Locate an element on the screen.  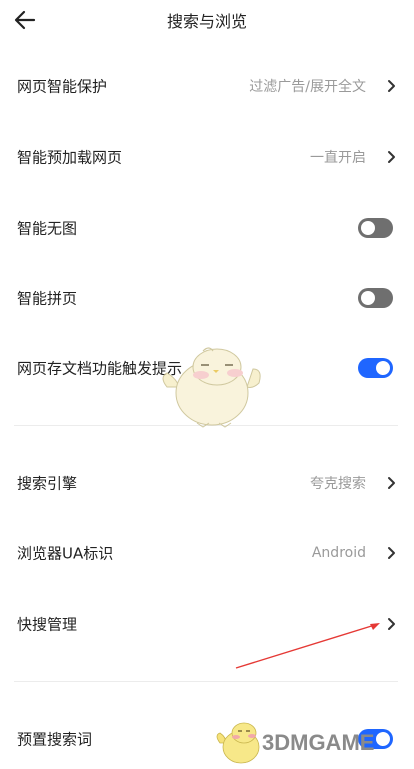
annotation-arrow-icon is located at coordinates (307, 646).